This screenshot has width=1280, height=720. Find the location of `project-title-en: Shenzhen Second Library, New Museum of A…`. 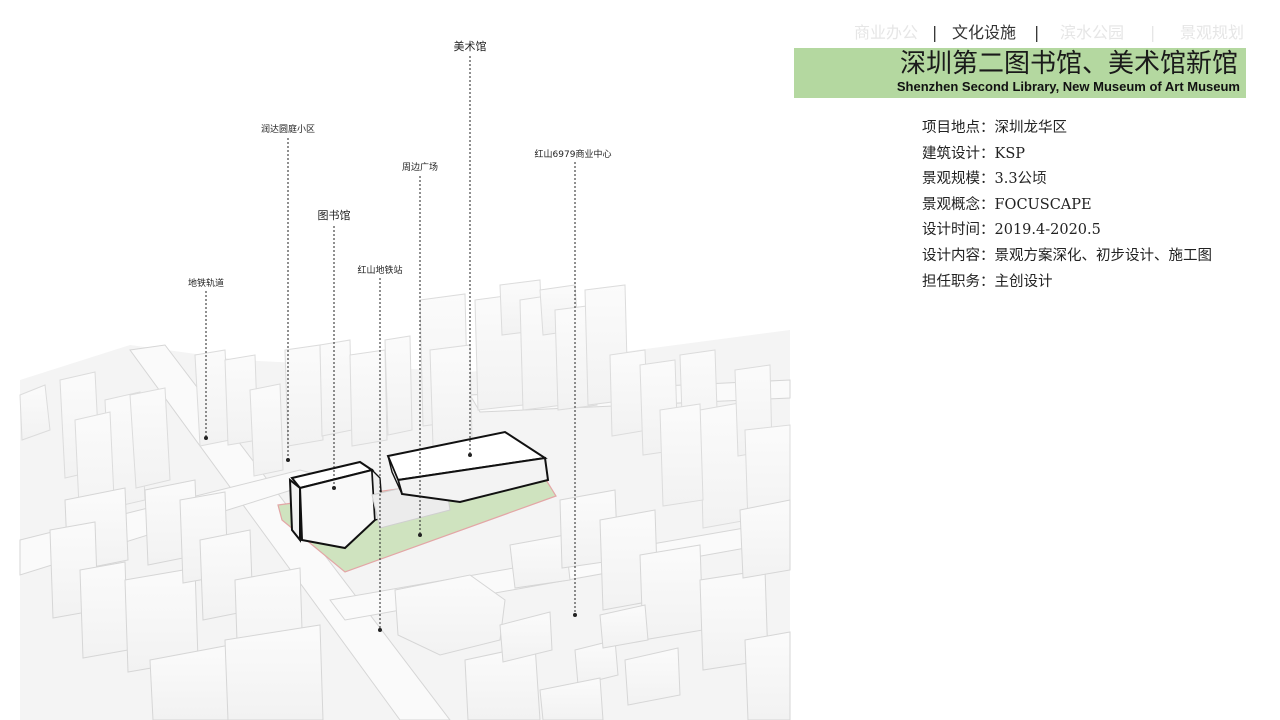

project-title-en: Shenzhen Second Library, New Museum of A… is located at coordinates (1068, 86).